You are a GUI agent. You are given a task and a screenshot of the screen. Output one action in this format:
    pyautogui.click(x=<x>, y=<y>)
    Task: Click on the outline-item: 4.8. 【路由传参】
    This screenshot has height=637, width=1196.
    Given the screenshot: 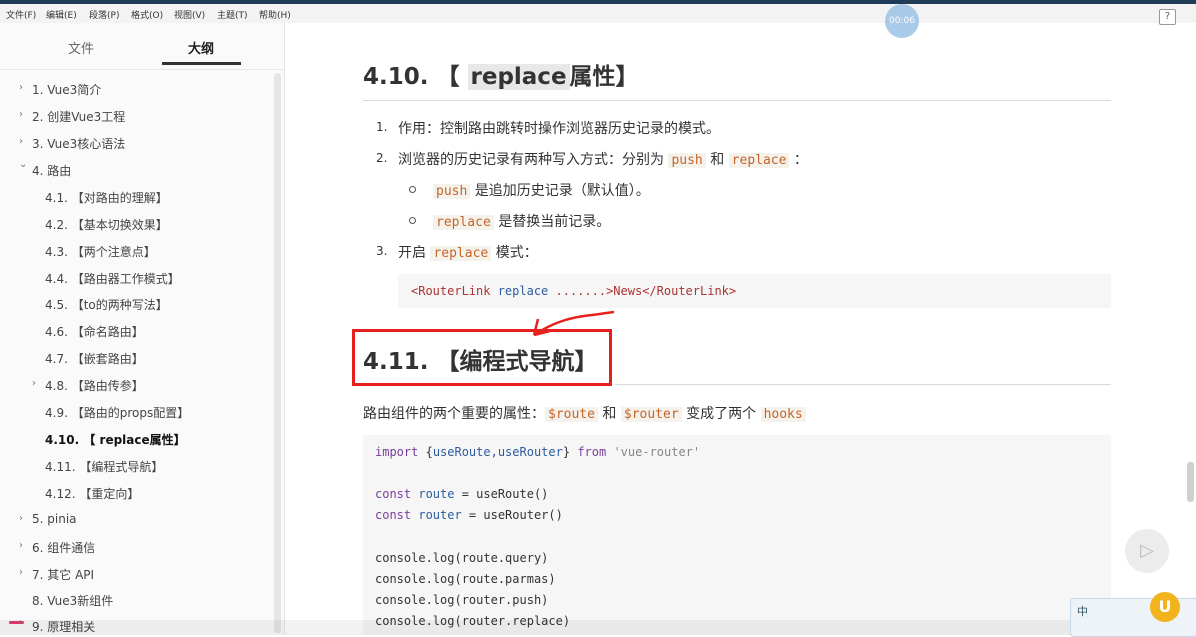 What is the action you would take?
    pyautogui.click(x=94, y=385)
    